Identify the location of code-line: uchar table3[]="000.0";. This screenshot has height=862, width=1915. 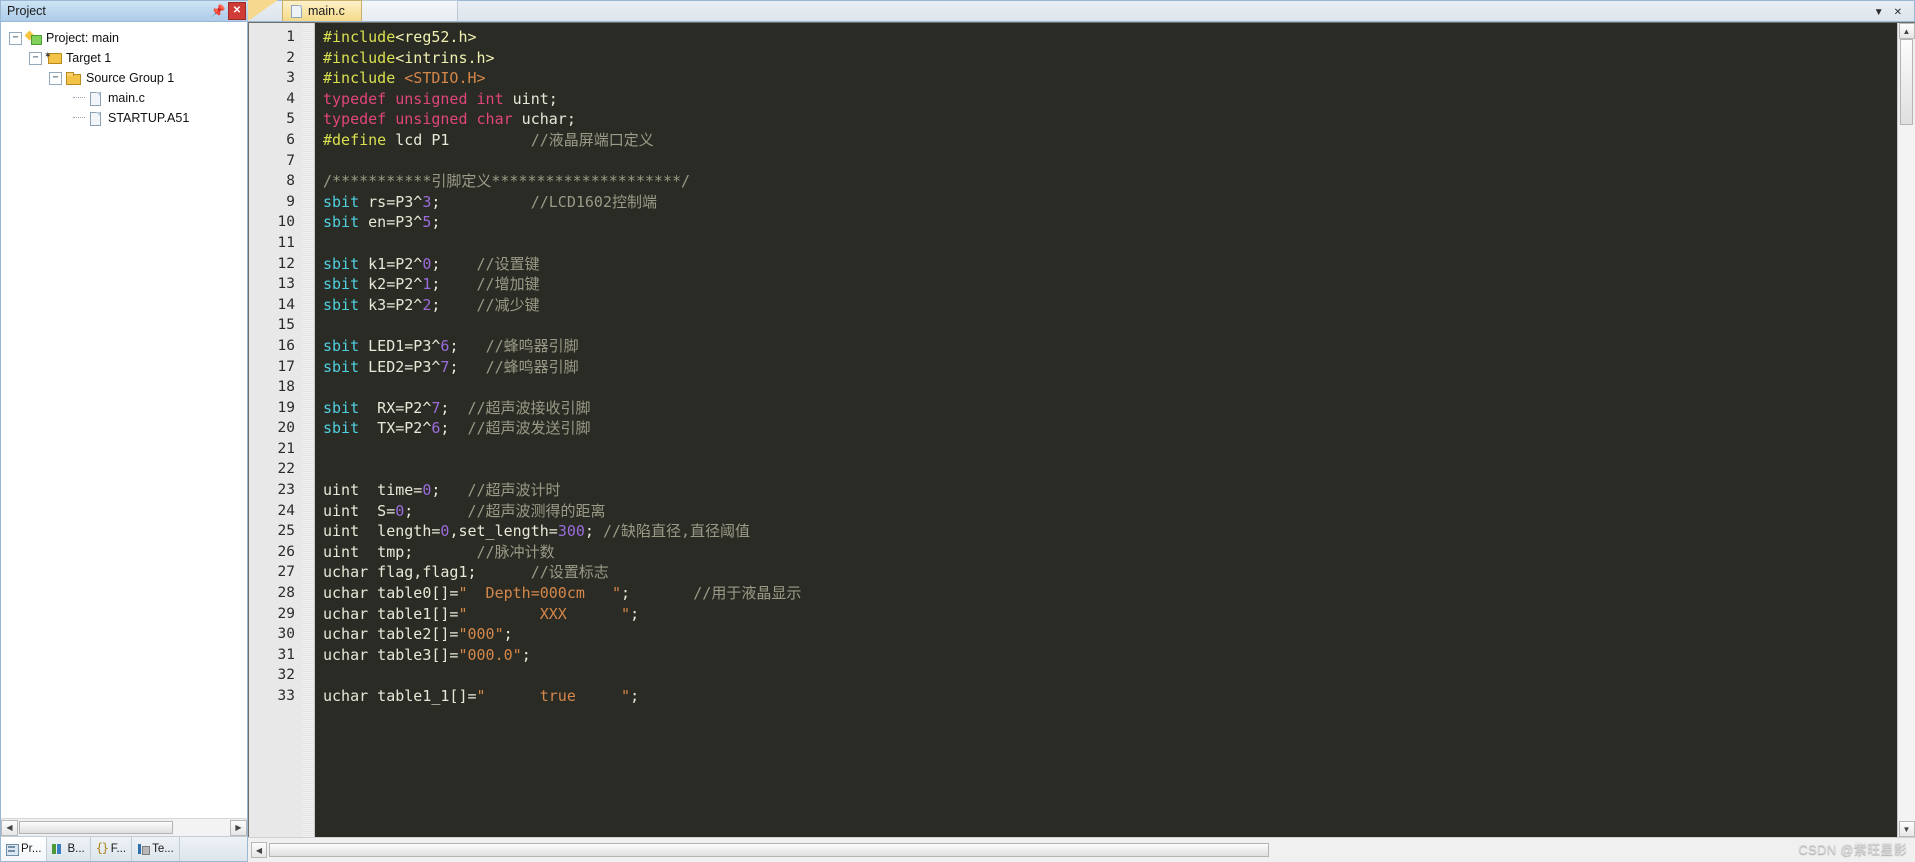
(1110, 655).